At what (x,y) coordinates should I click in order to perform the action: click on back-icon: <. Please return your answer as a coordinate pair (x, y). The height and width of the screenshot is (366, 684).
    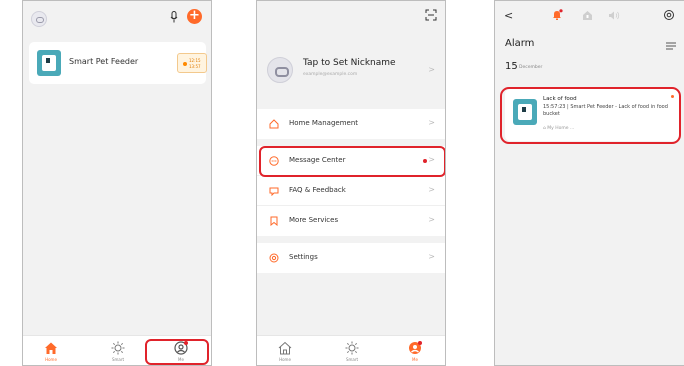
    Looking at the image, I should click on (508, 15).